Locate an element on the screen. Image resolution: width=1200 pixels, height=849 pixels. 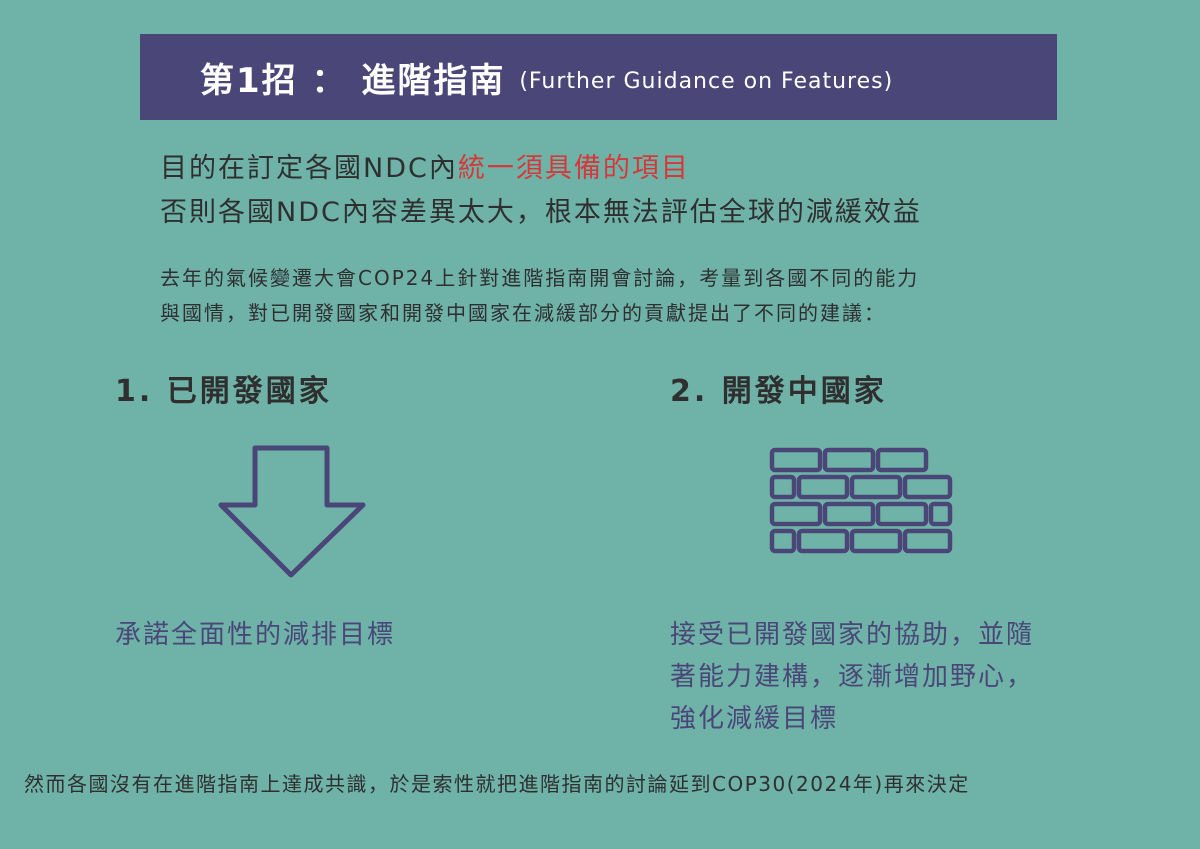
body-line-1: 去年的氣候變遷大會COP24上針對進階指南開會討論，考量到各國不同的能力 is located at coordinates (540, 278).